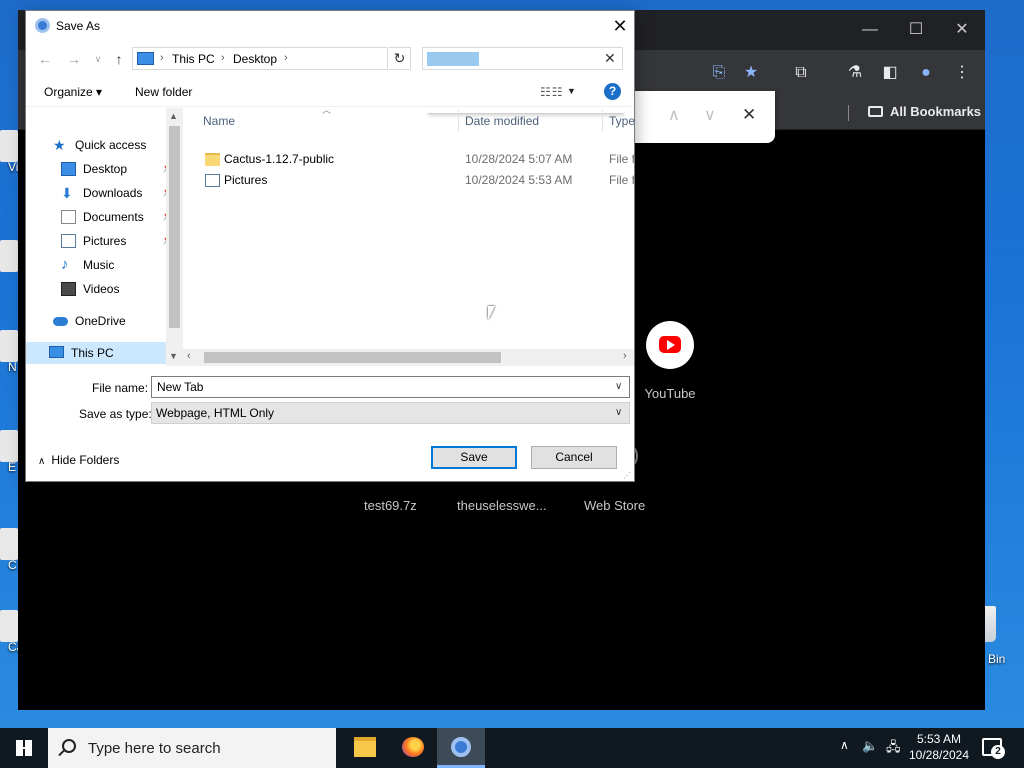 The height and width of the screenshot is (768, 1024). What do you see at coordinates (491, 313) in the screenshot?
I see `mouse-cursor` at bounding box center [491, 313].